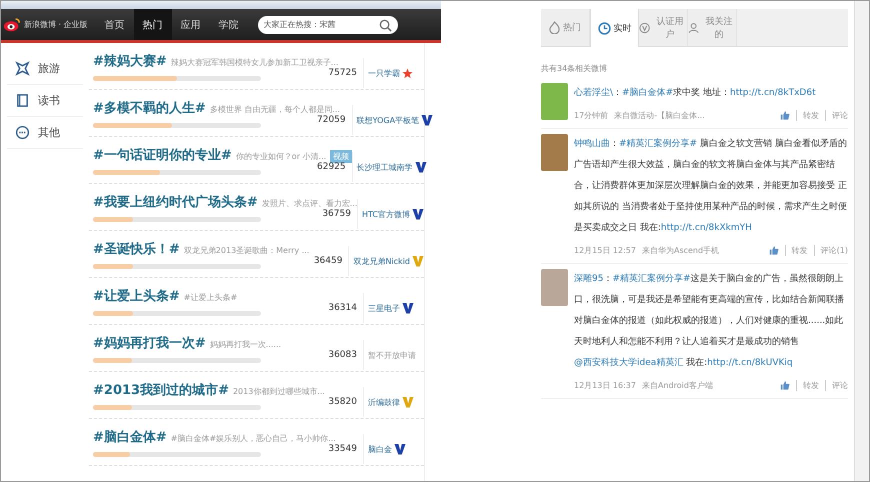 This screenshot has width=870, height=482. Describe the element at coordinates (592, 144) in the screenshot. I see `user-link: 钟鸣山曲` at that location.